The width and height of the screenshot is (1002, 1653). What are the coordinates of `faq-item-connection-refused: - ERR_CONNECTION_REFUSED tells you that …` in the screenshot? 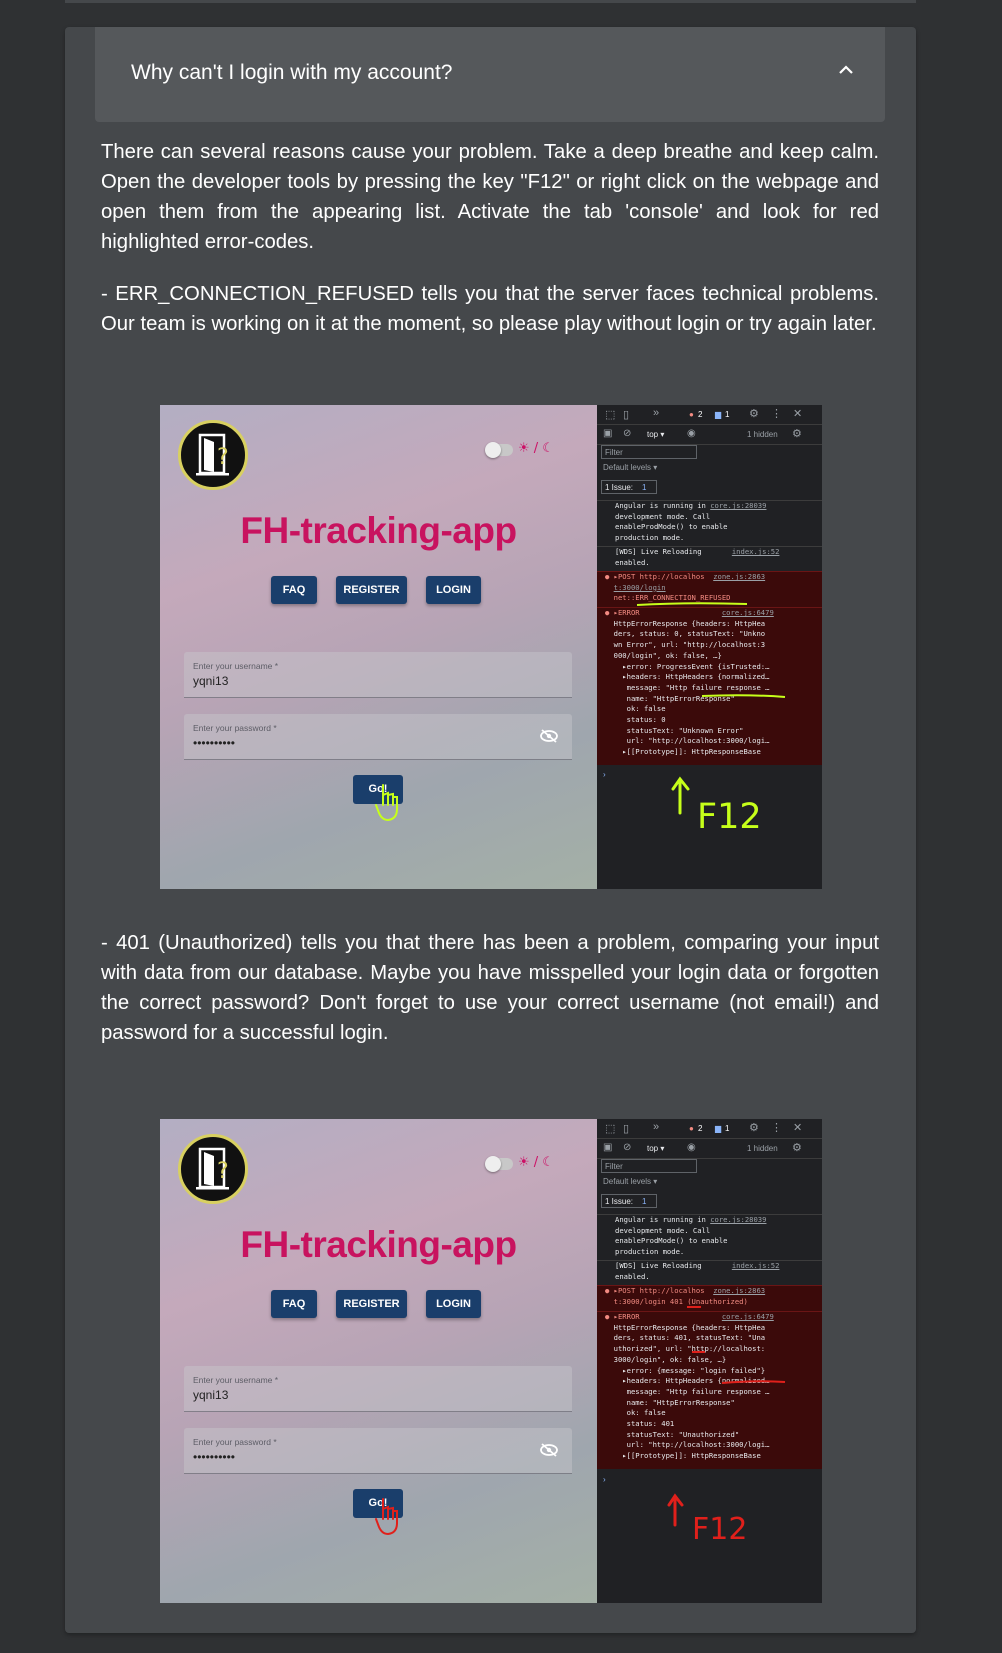 It's located at (490, 309).